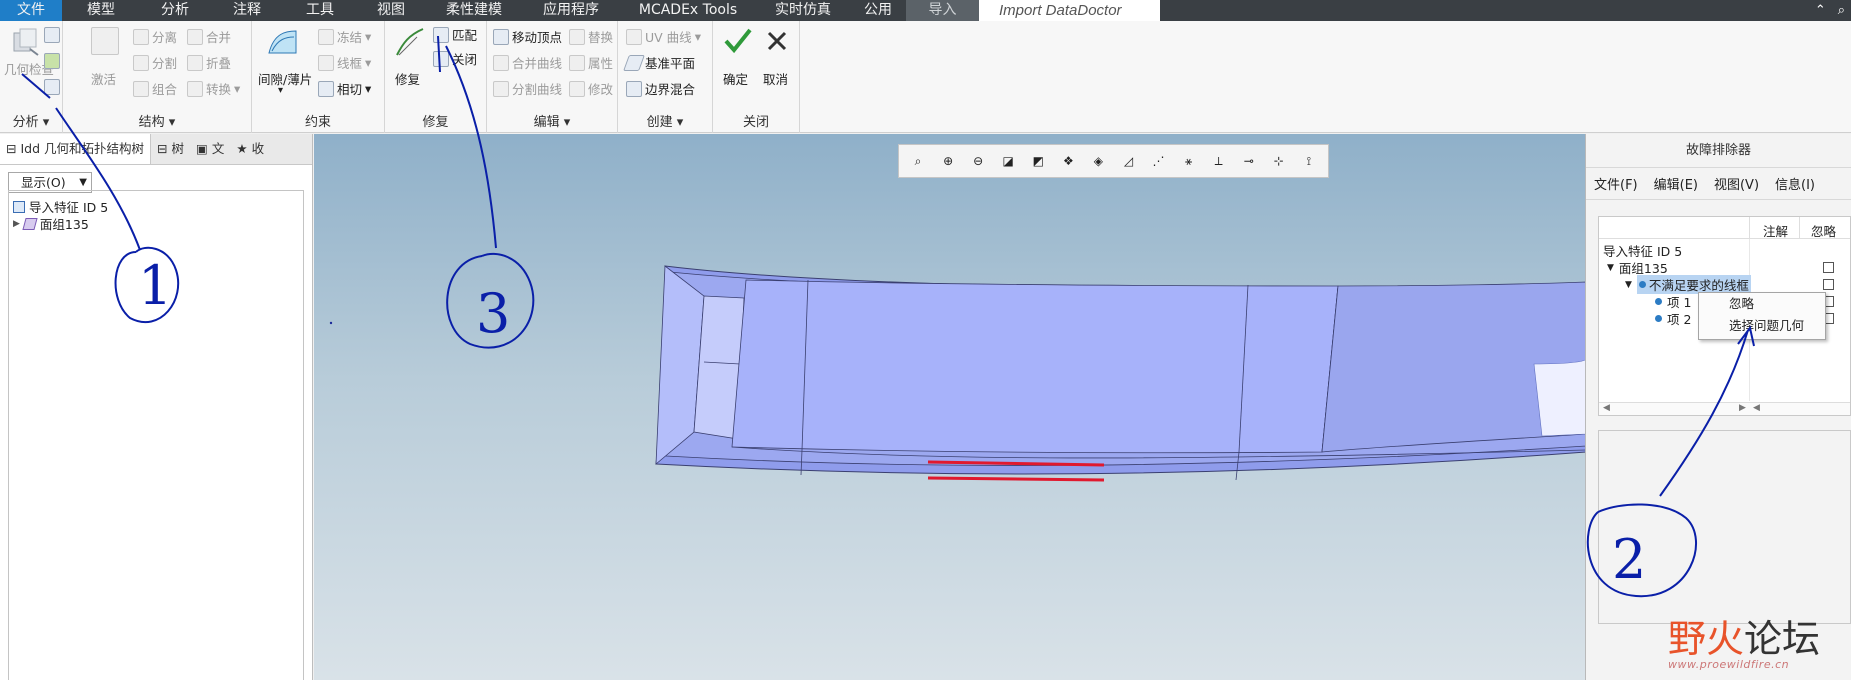 The height and width of the screenshot is (680, 1851). Describe the element at coordinates (170, 149) in the screenshot. I see `tab-model-tree: ⊟ 树` at that location.